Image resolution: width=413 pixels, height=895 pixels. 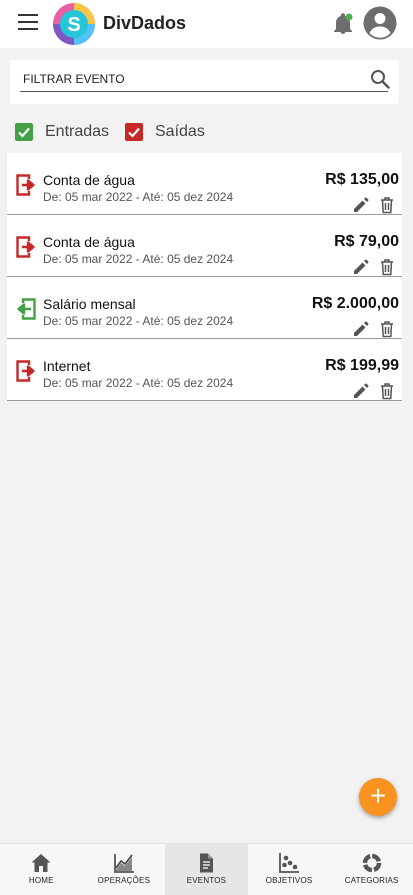 What do you see at coordinates (371, 863) in the screenshot?
I see `donut-chart-icon` at bounding box center [371, 863].